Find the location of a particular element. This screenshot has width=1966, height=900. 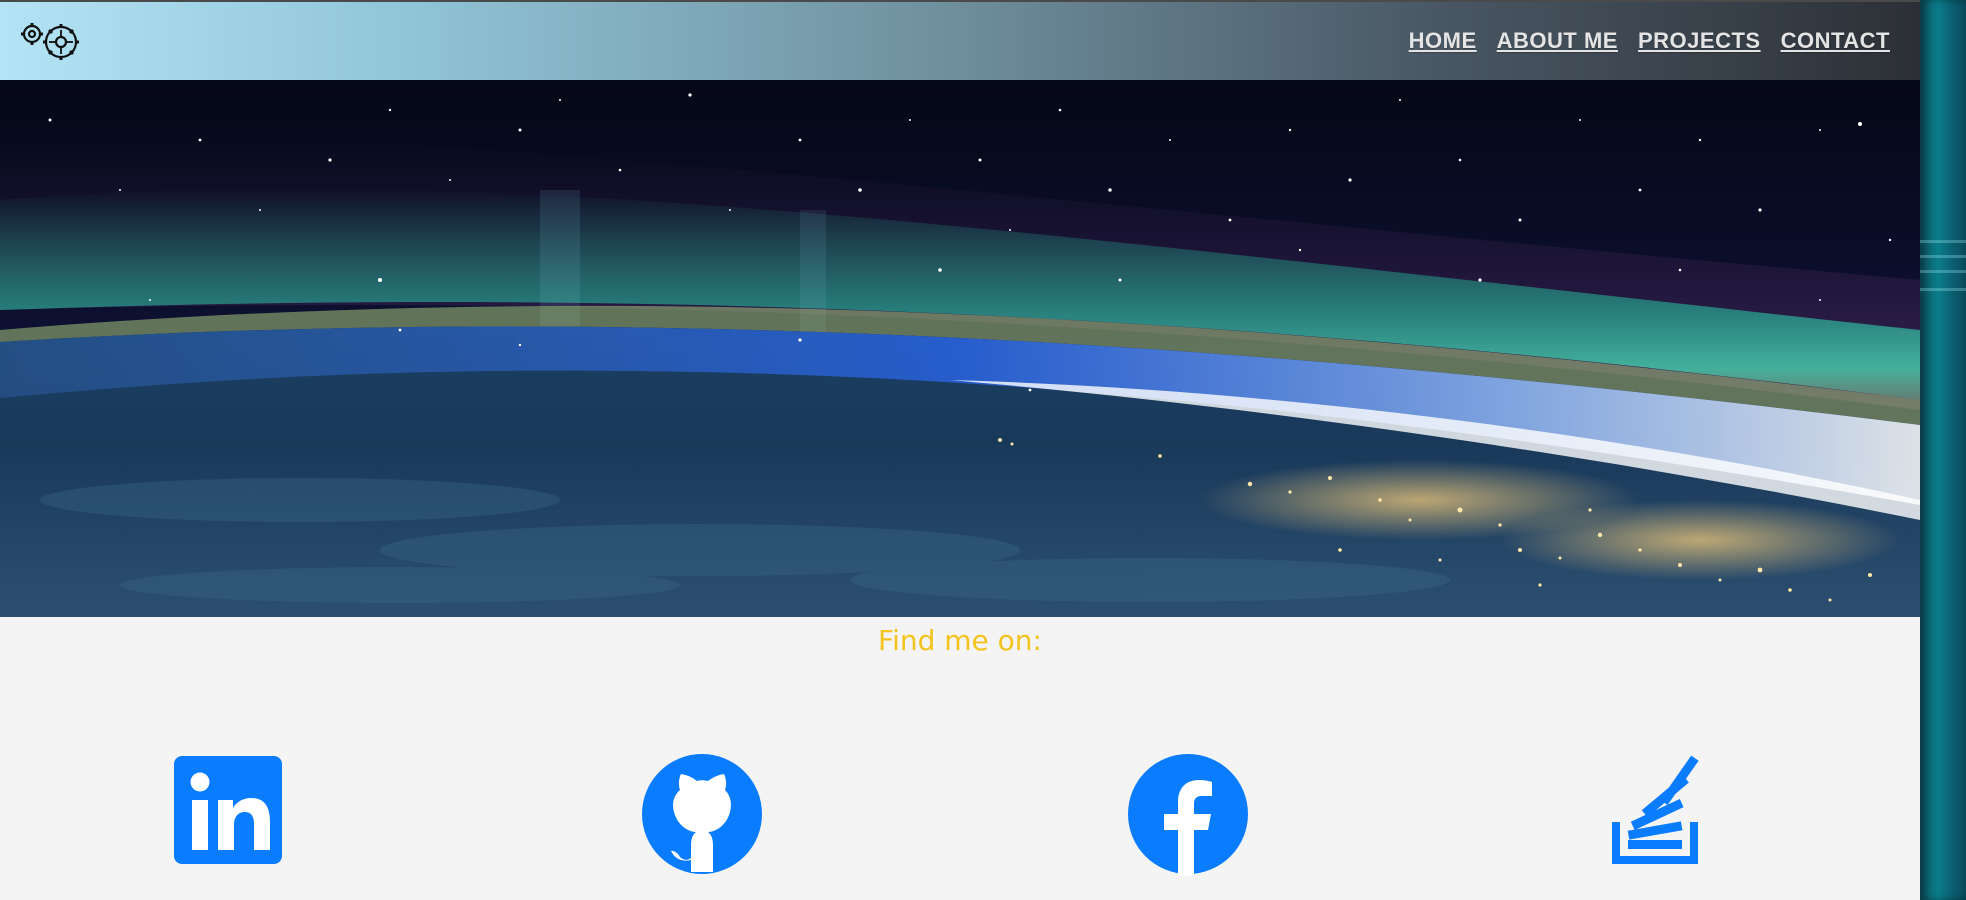

github-icon is located at coordinates (707, 817).